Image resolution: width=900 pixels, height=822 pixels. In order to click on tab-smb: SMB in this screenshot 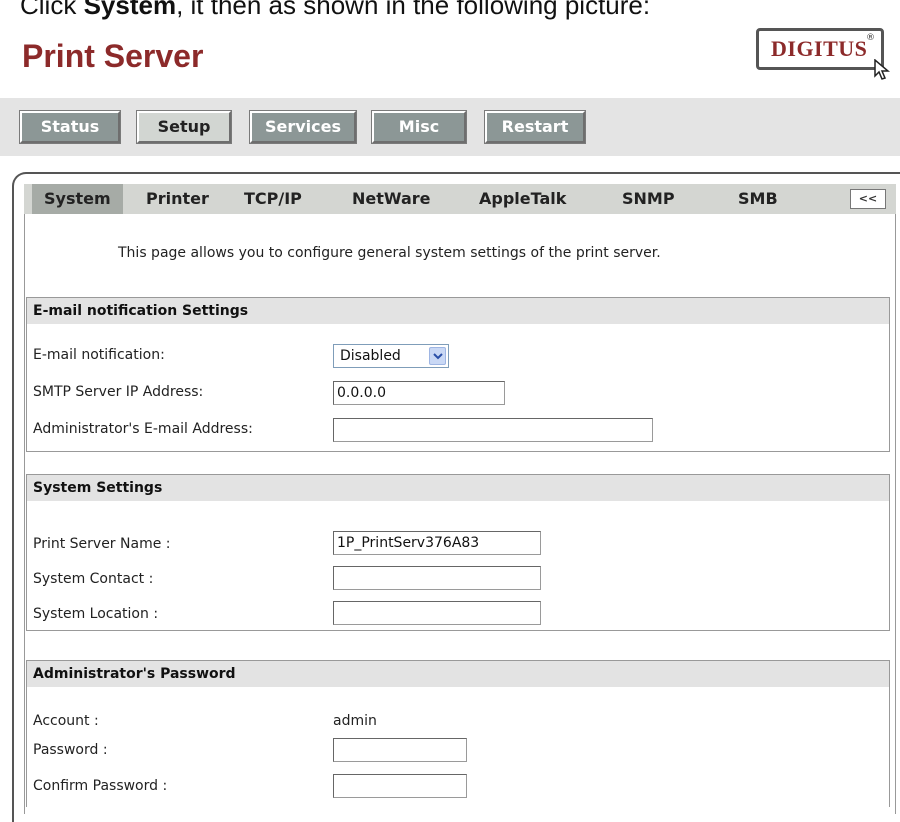, I will do `click(758, 199)`.